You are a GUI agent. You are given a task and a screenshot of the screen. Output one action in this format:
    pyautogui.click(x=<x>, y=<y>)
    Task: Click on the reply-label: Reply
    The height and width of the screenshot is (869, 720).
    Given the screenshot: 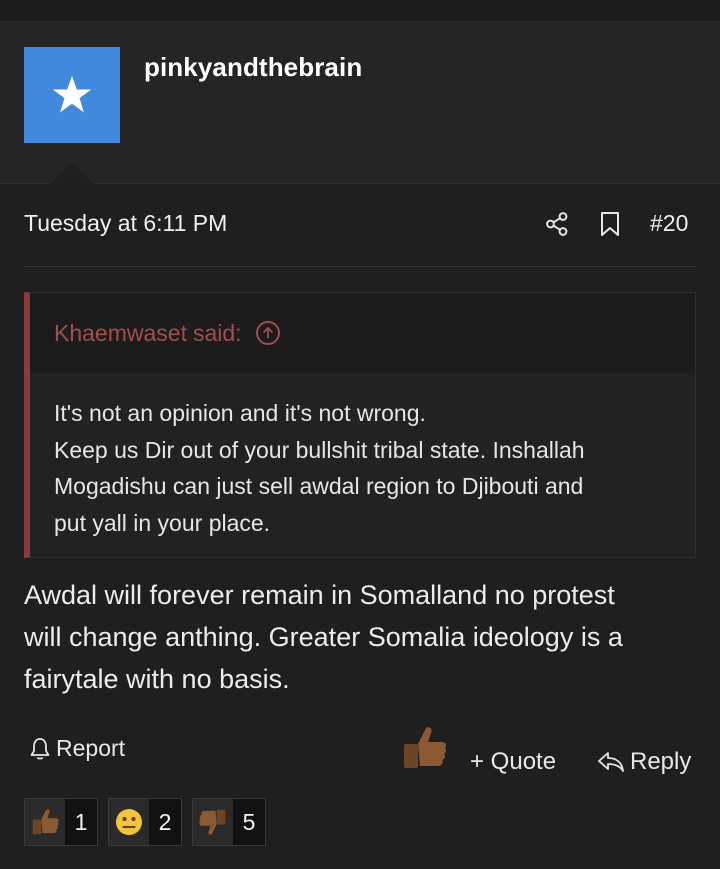 What is the action you would take?
    pyautogui.click(x=661, y=761)
    